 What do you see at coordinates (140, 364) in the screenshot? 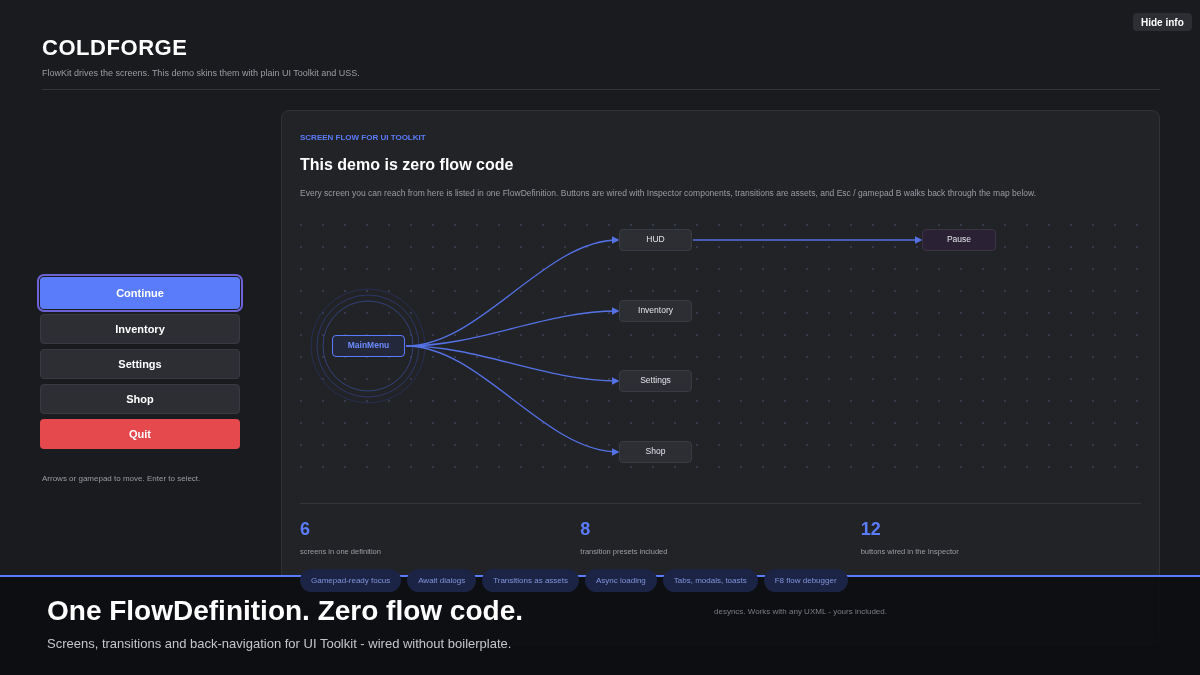
I see `menu-button: Settings` at bounding box center [140, 364].